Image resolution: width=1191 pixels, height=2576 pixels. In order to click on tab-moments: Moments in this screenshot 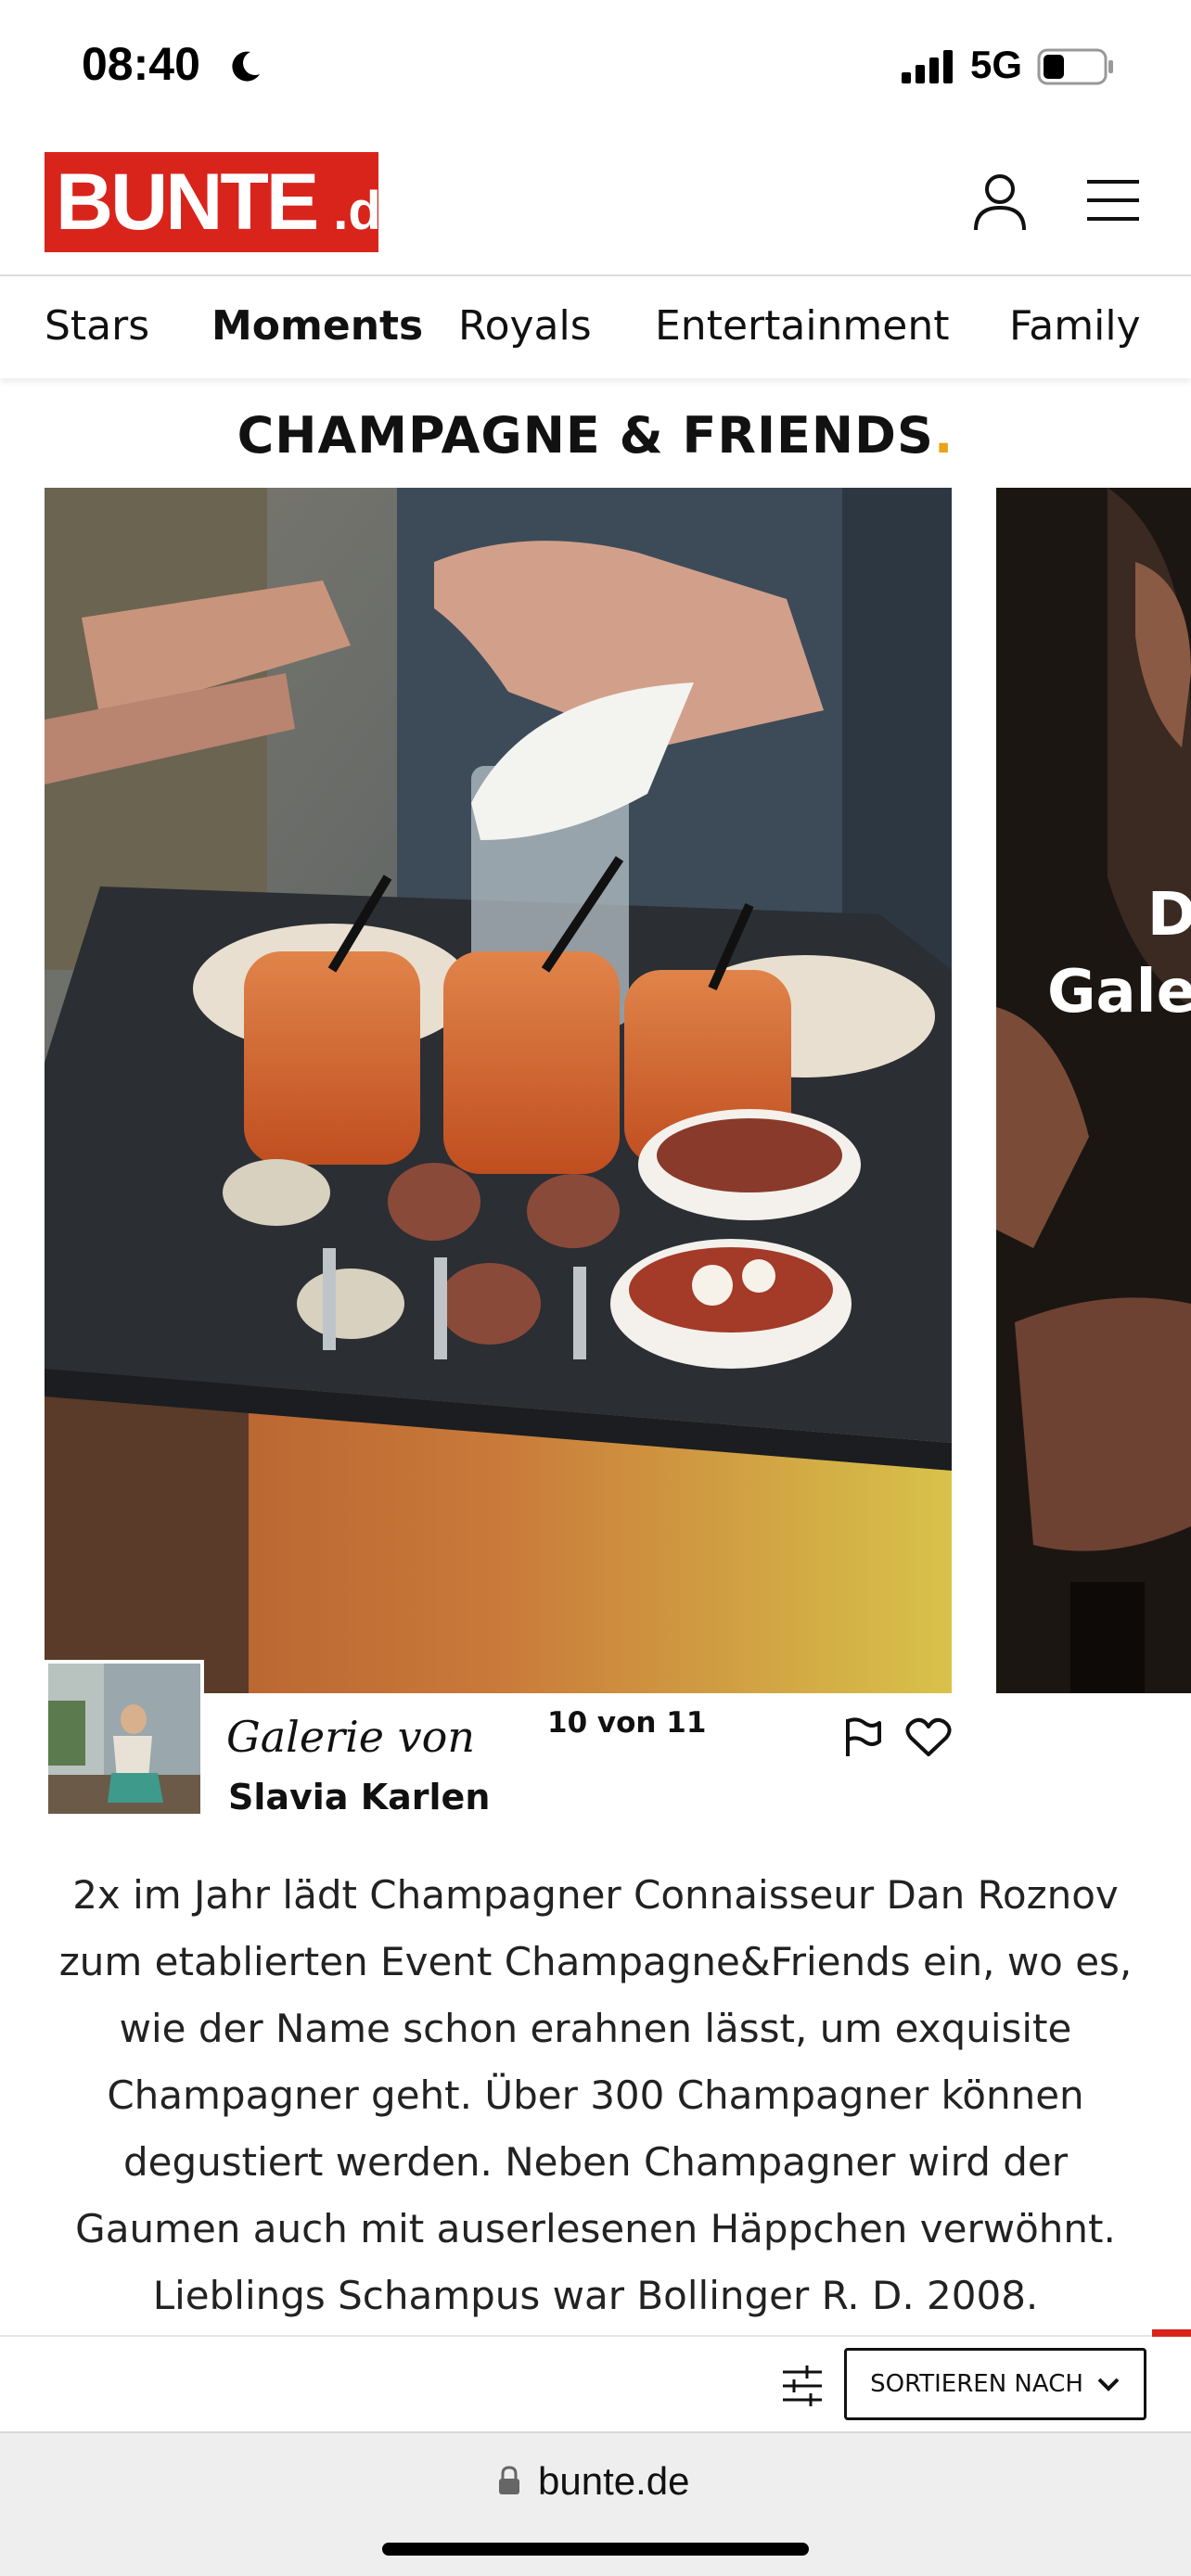, I will do `click(317, 326)`.